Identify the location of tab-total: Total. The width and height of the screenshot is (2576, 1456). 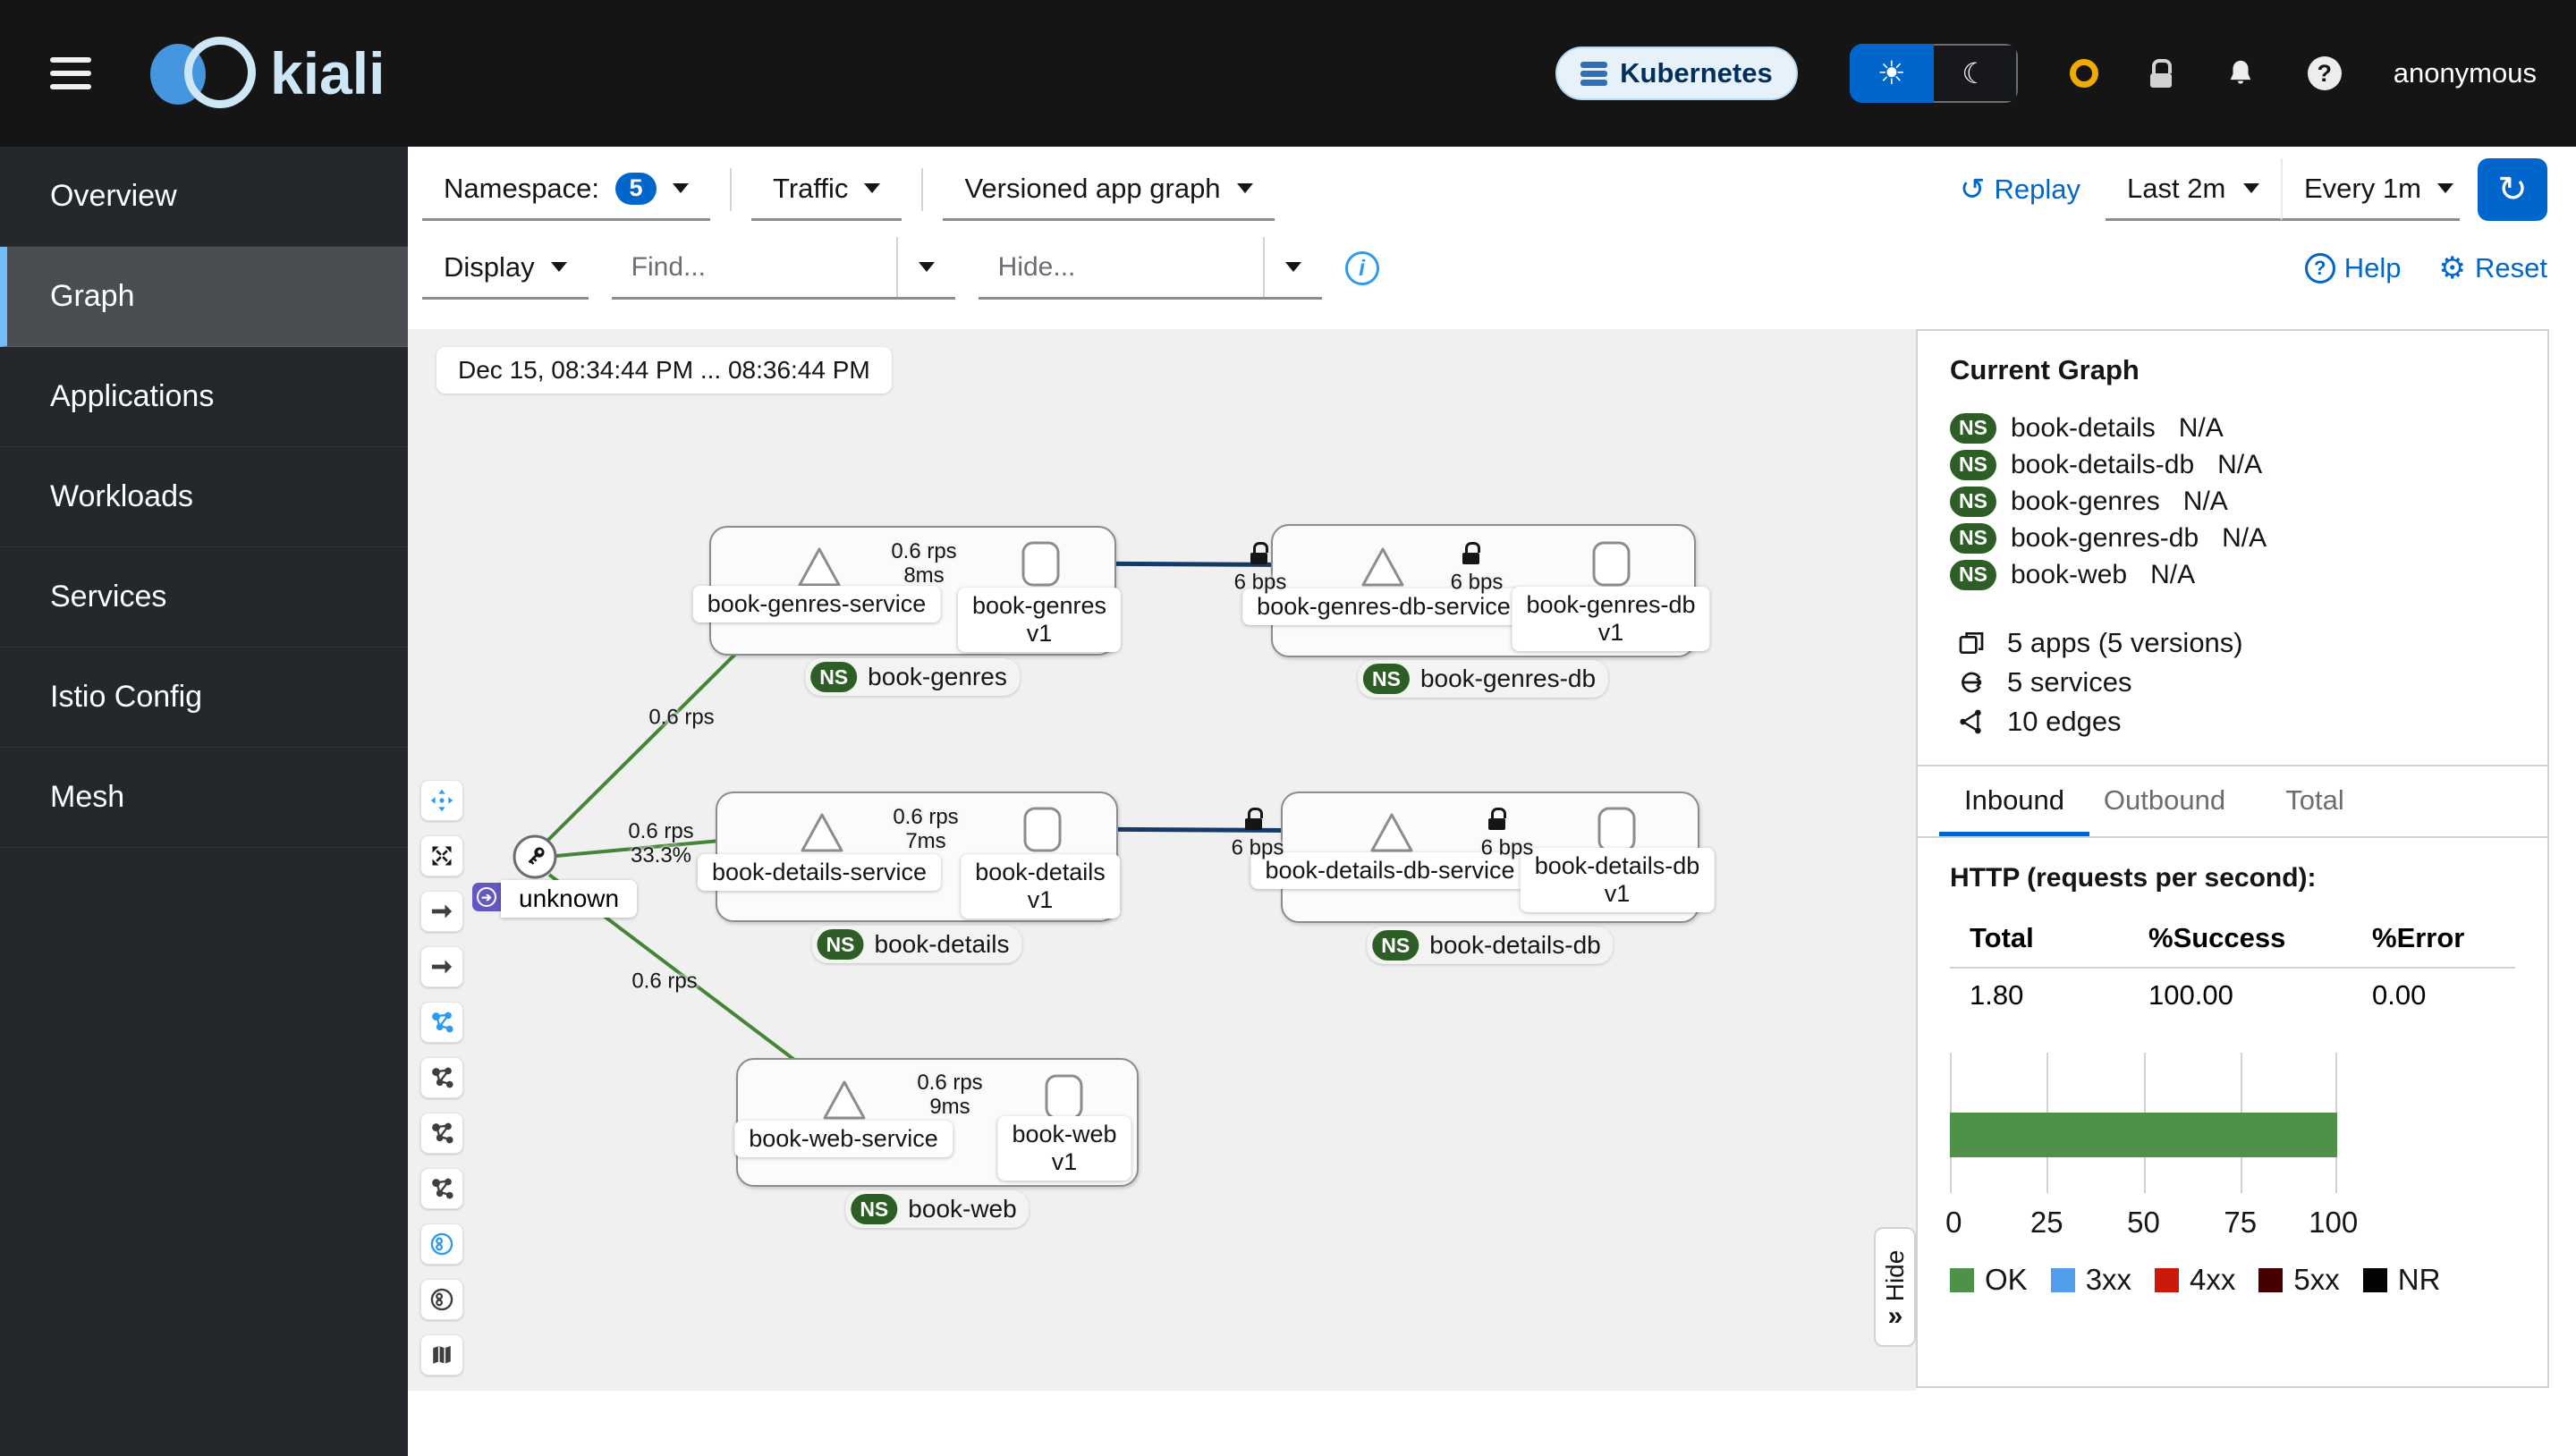
(2315, 802).